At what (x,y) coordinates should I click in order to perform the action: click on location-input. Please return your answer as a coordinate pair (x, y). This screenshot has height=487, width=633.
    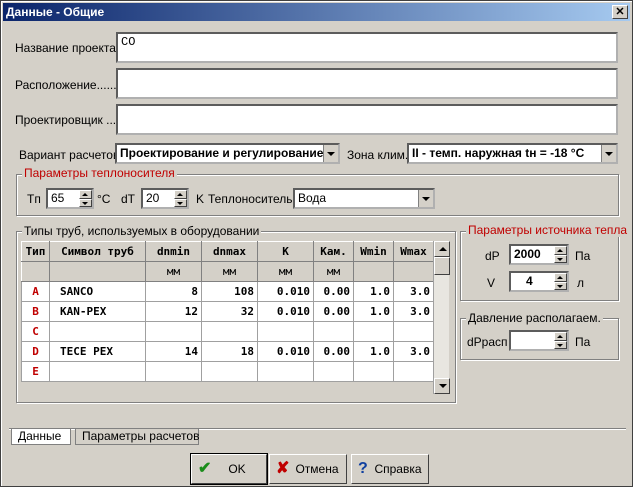
    Looking at the image, I should click on (367, 83).